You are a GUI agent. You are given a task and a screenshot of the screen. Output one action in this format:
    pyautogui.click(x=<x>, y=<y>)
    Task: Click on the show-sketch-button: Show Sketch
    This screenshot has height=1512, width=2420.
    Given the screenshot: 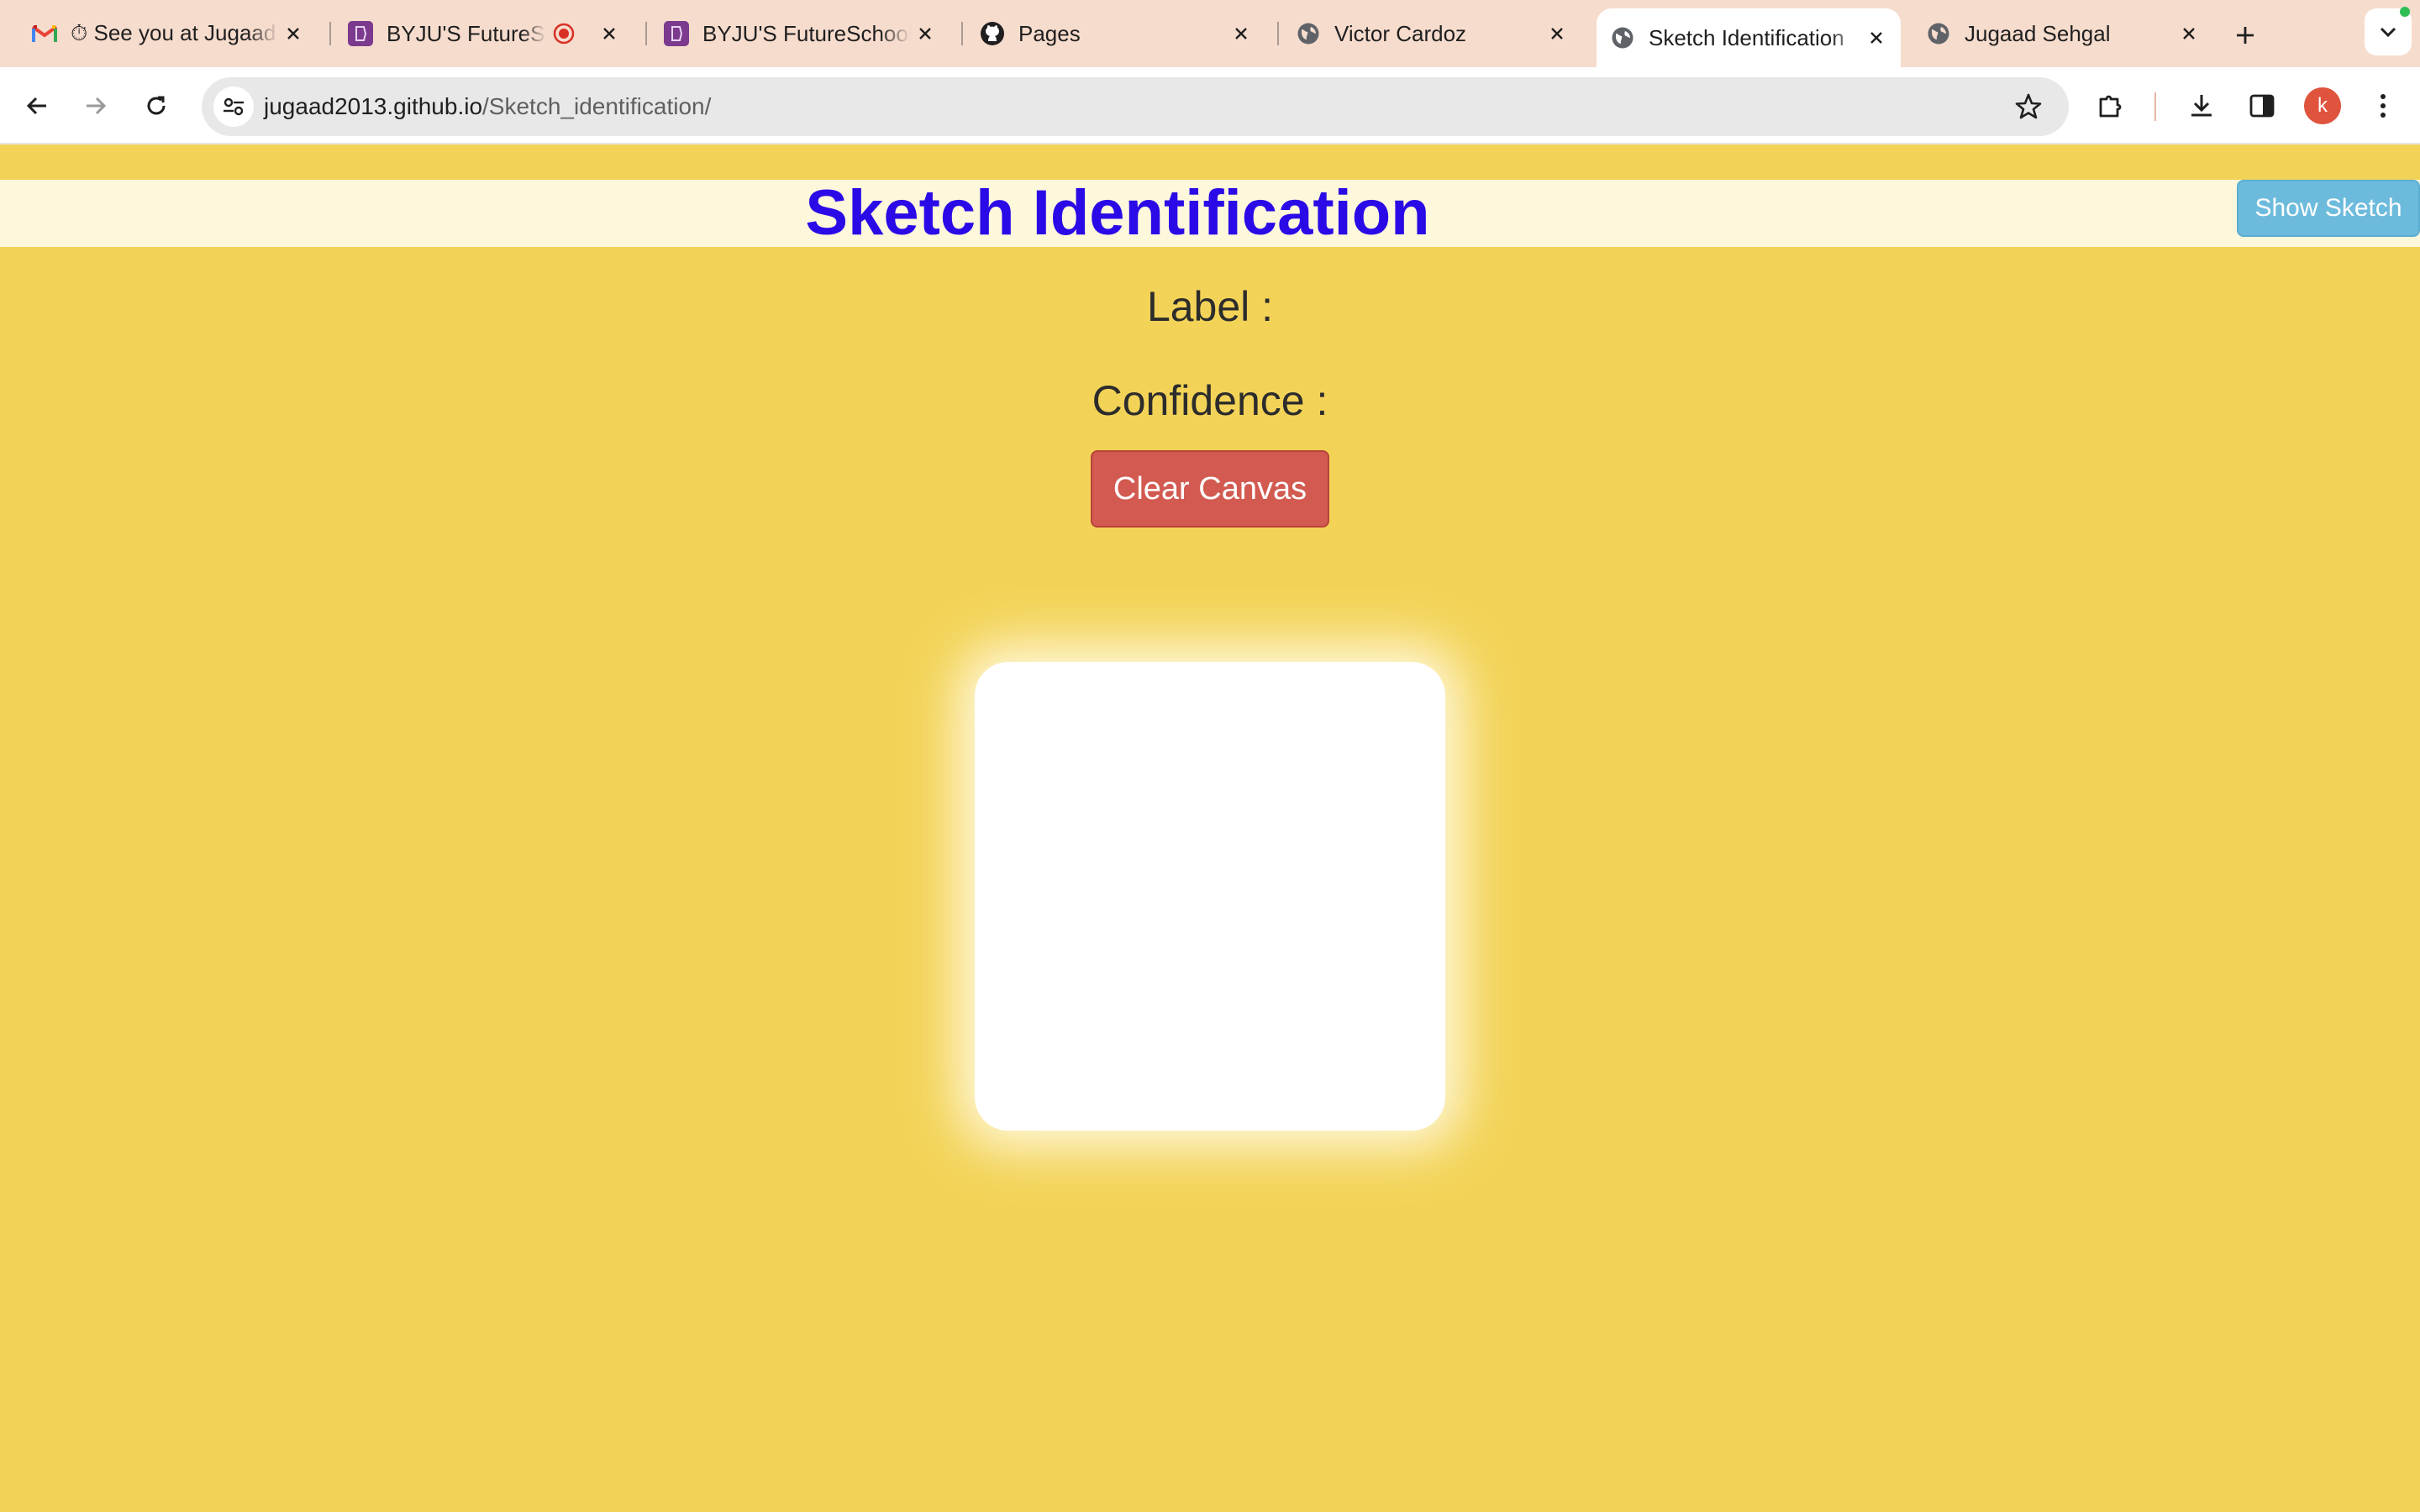 What is the action you would take?
    pyautogui.click(x=2329, y=208)
    